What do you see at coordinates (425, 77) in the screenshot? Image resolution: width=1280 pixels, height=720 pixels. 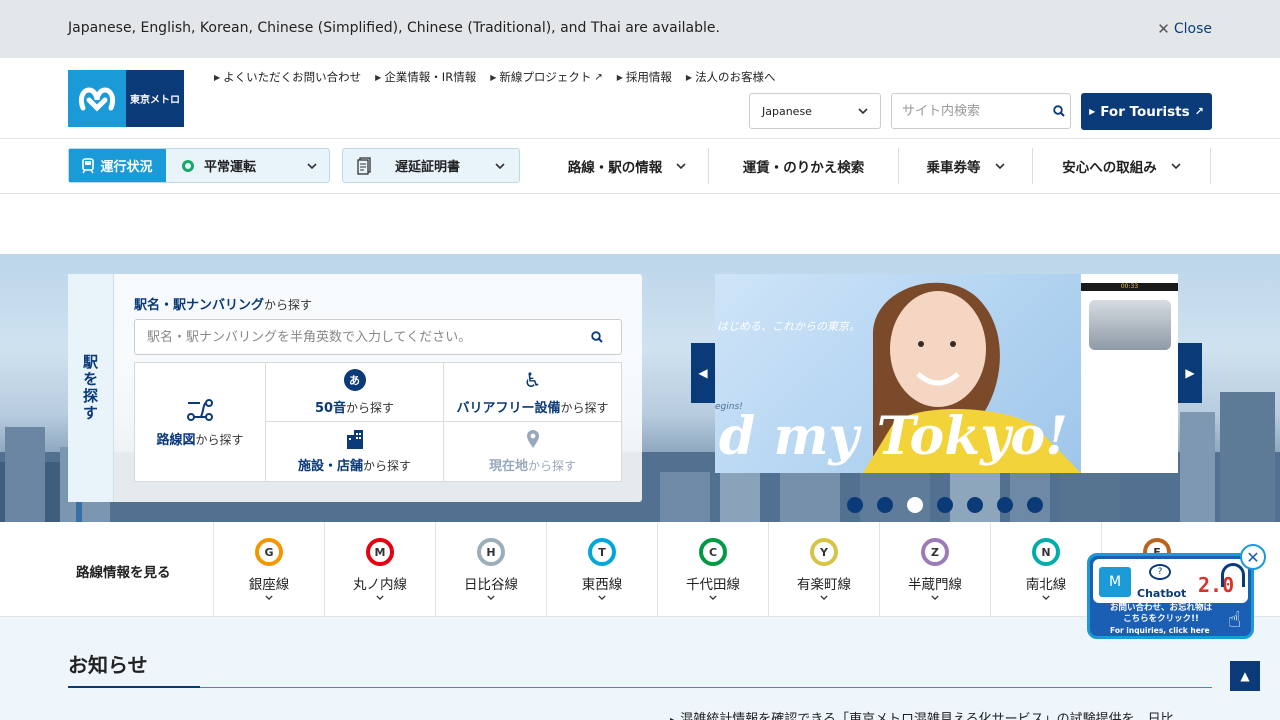 I see `util-link-corporate: ▶ 企業情報・IR情報` at bounding box center [425, 77].